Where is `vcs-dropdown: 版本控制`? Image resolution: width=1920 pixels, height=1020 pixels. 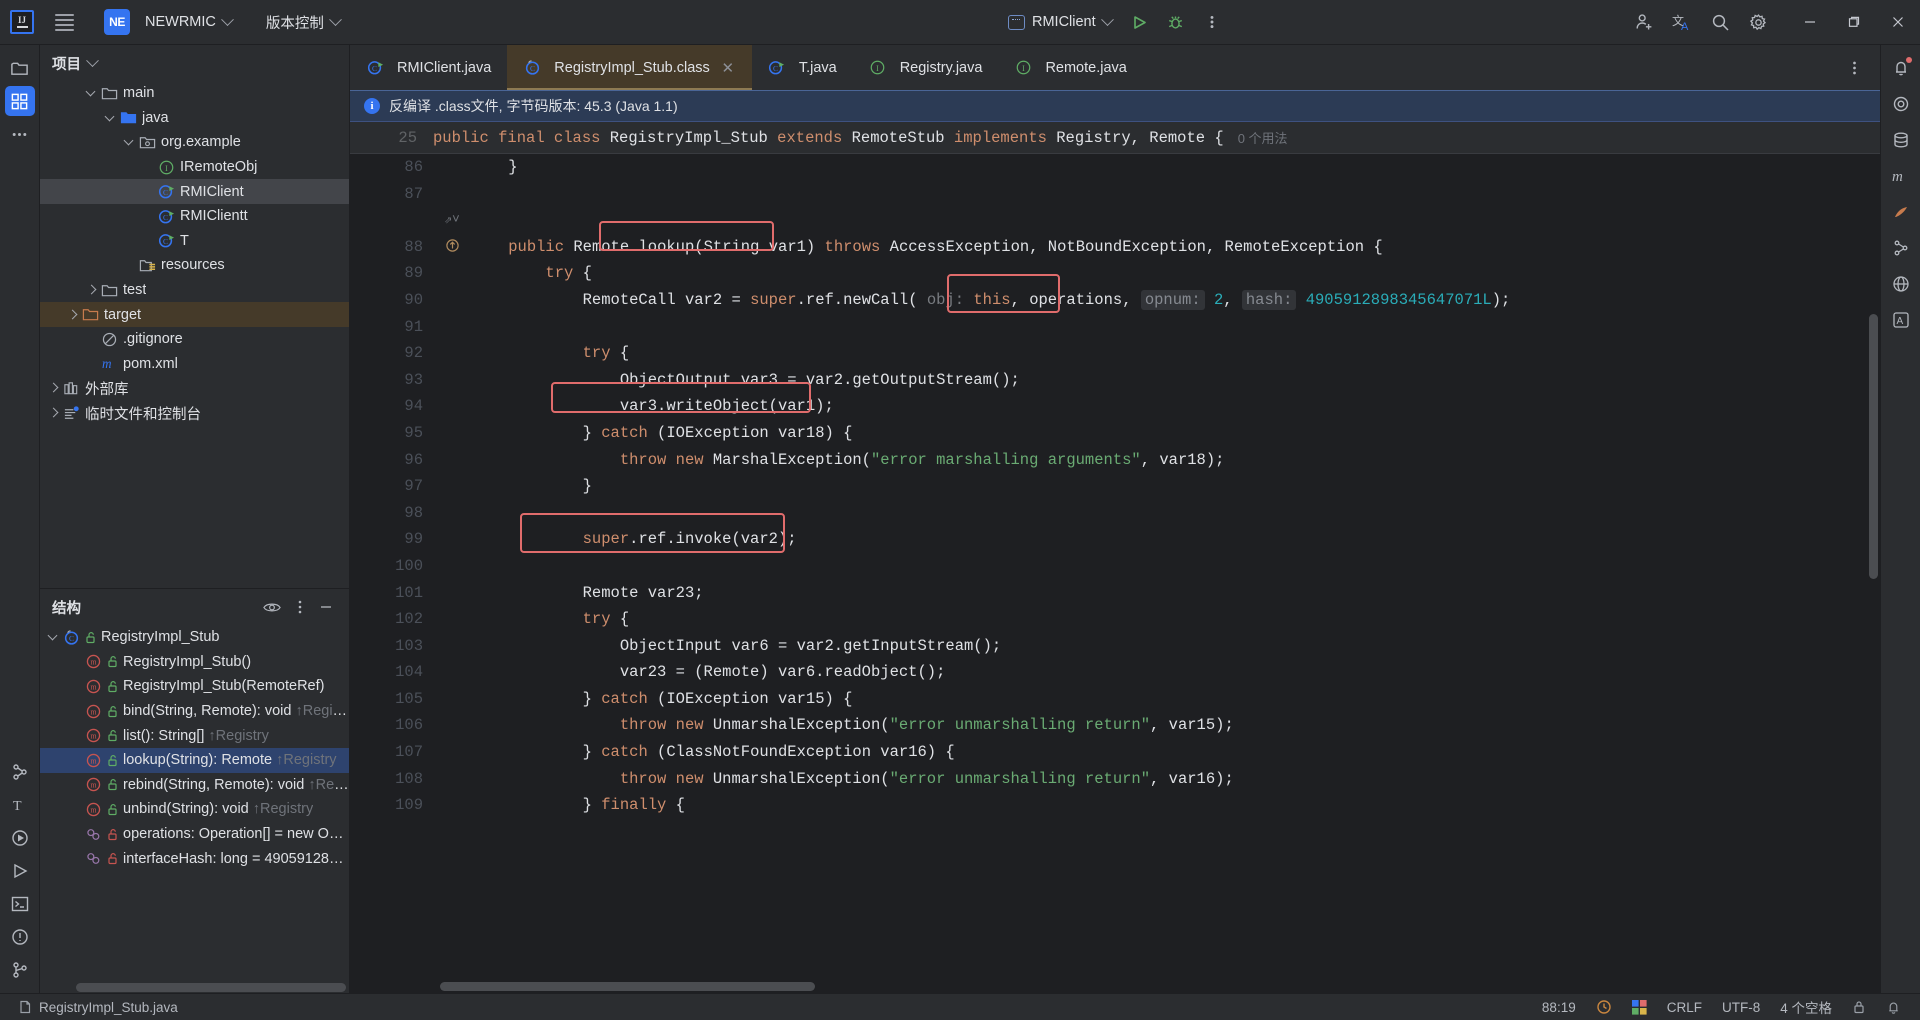 vcs-dropdown: 版本控制 is located at coordinates (303, 22).